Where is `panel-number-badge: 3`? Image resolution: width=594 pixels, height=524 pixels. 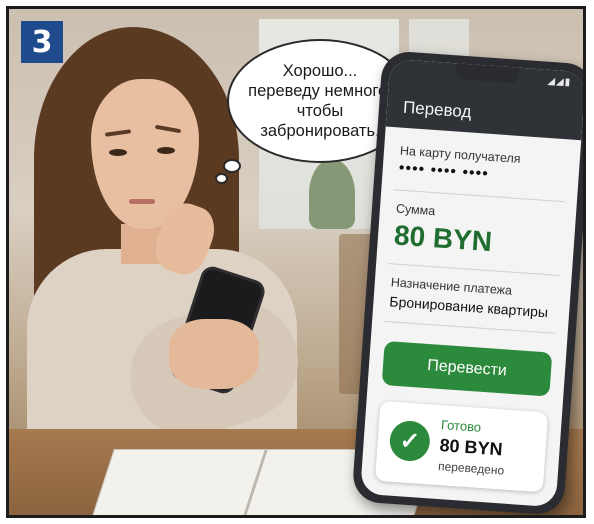
panel-number-badge: 3 is located at coordinates (42, 42).